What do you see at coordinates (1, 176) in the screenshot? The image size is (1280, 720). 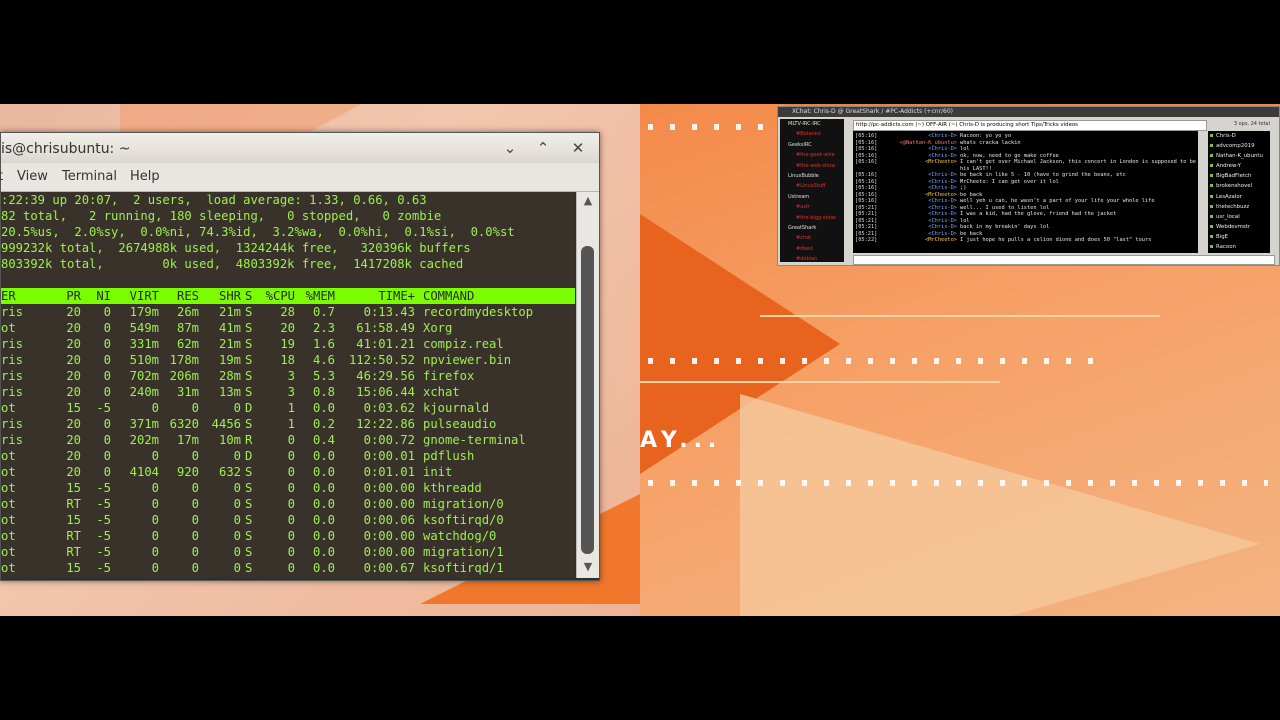 I see `menu-edit-fragment: t` at bounding box center [1, 176].